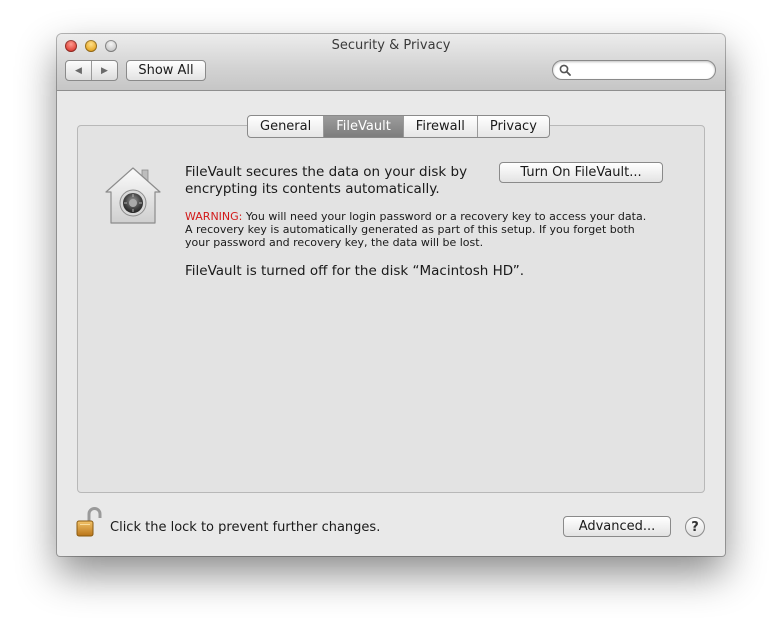 Image resolution: width=782 pixels, height=636 pixels. I want to click on tab-privacy: Privacy, so click(512, 126).